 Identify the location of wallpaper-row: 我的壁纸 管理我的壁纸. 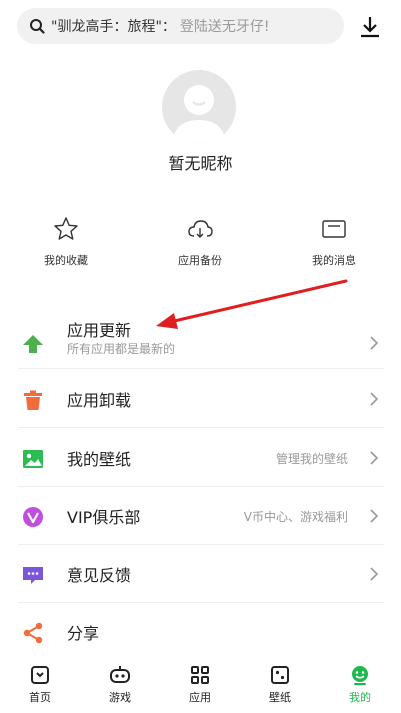
(201, 458).